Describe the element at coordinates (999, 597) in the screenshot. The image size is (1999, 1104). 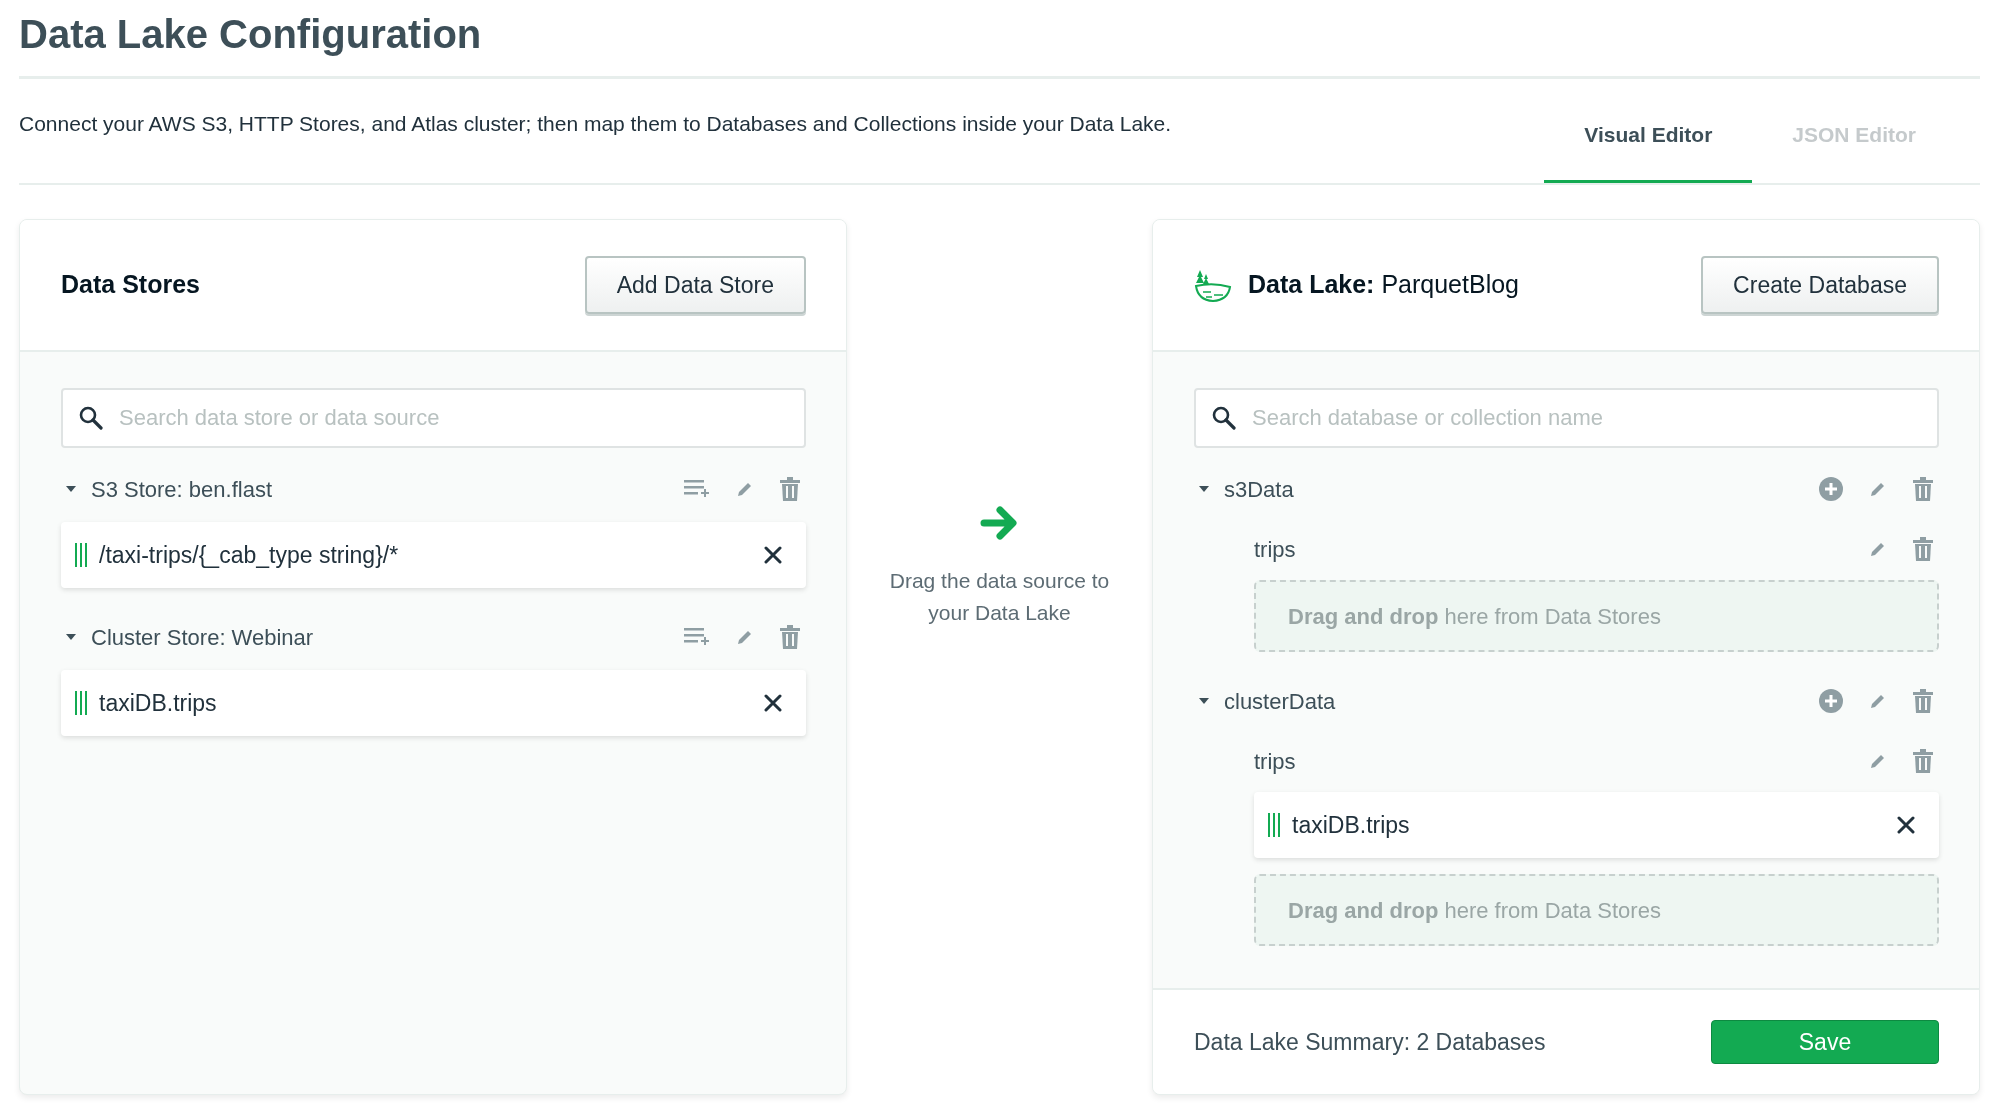
I see `hint-text: Drag the data source to your Data Lake` at that location.